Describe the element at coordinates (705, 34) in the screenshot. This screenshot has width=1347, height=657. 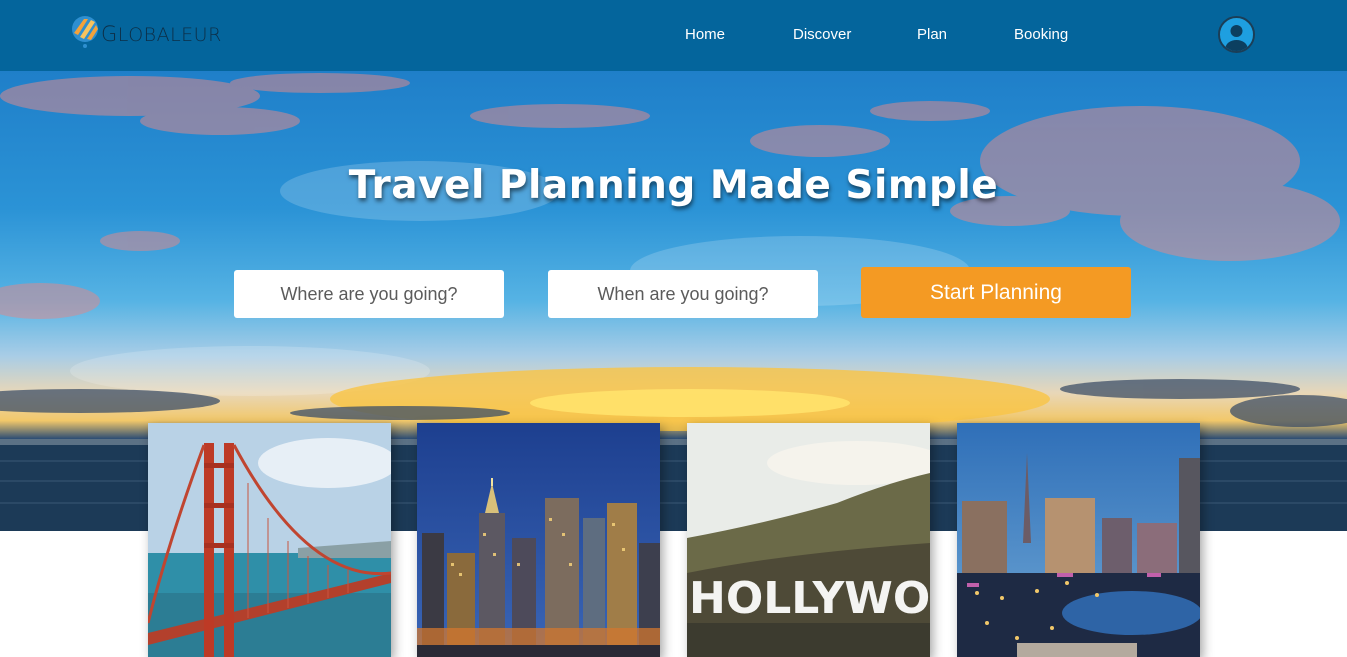
I see `nav-home: Home` at that location.